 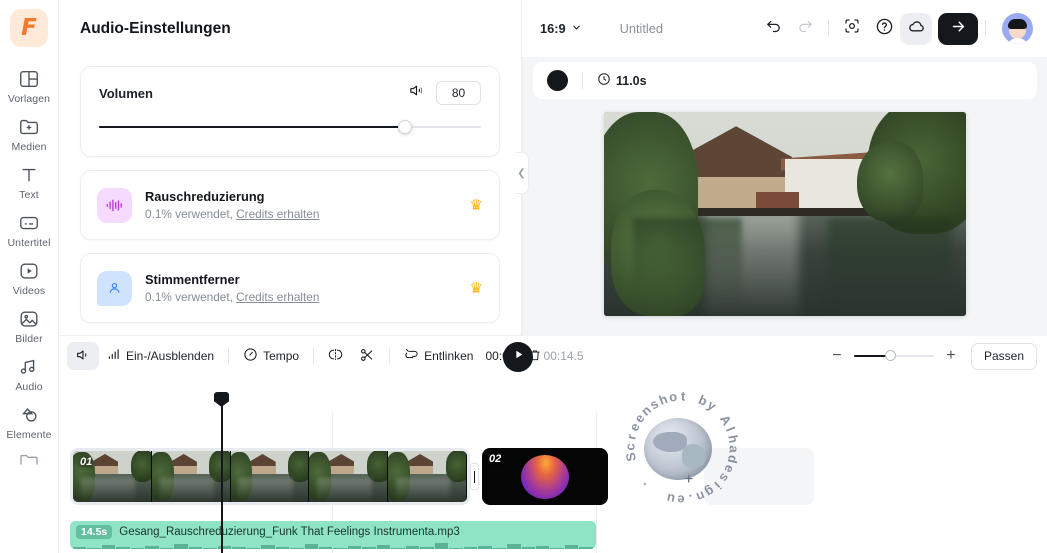 I want to click on table-row: 01, so click(x=270, y=476).